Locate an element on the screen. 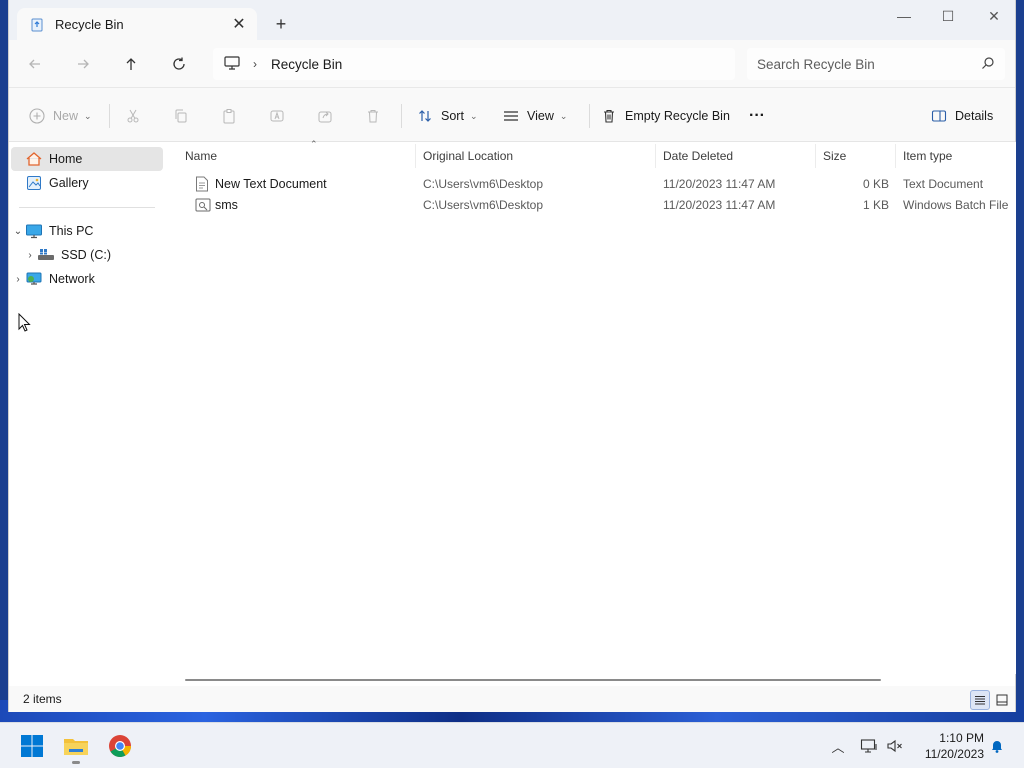 This screenshot has height=768, width=1024. column-header-name: Name ⌃ is located at coordinates (299, 154).